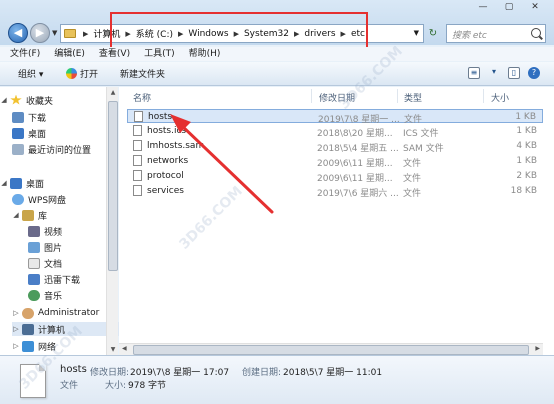 The width and height of the screenshot is (554, 404). What do you see at coordinates (34, 279) in the screenshot?
I see `thunder-icon` at bounding box center [34, 279].